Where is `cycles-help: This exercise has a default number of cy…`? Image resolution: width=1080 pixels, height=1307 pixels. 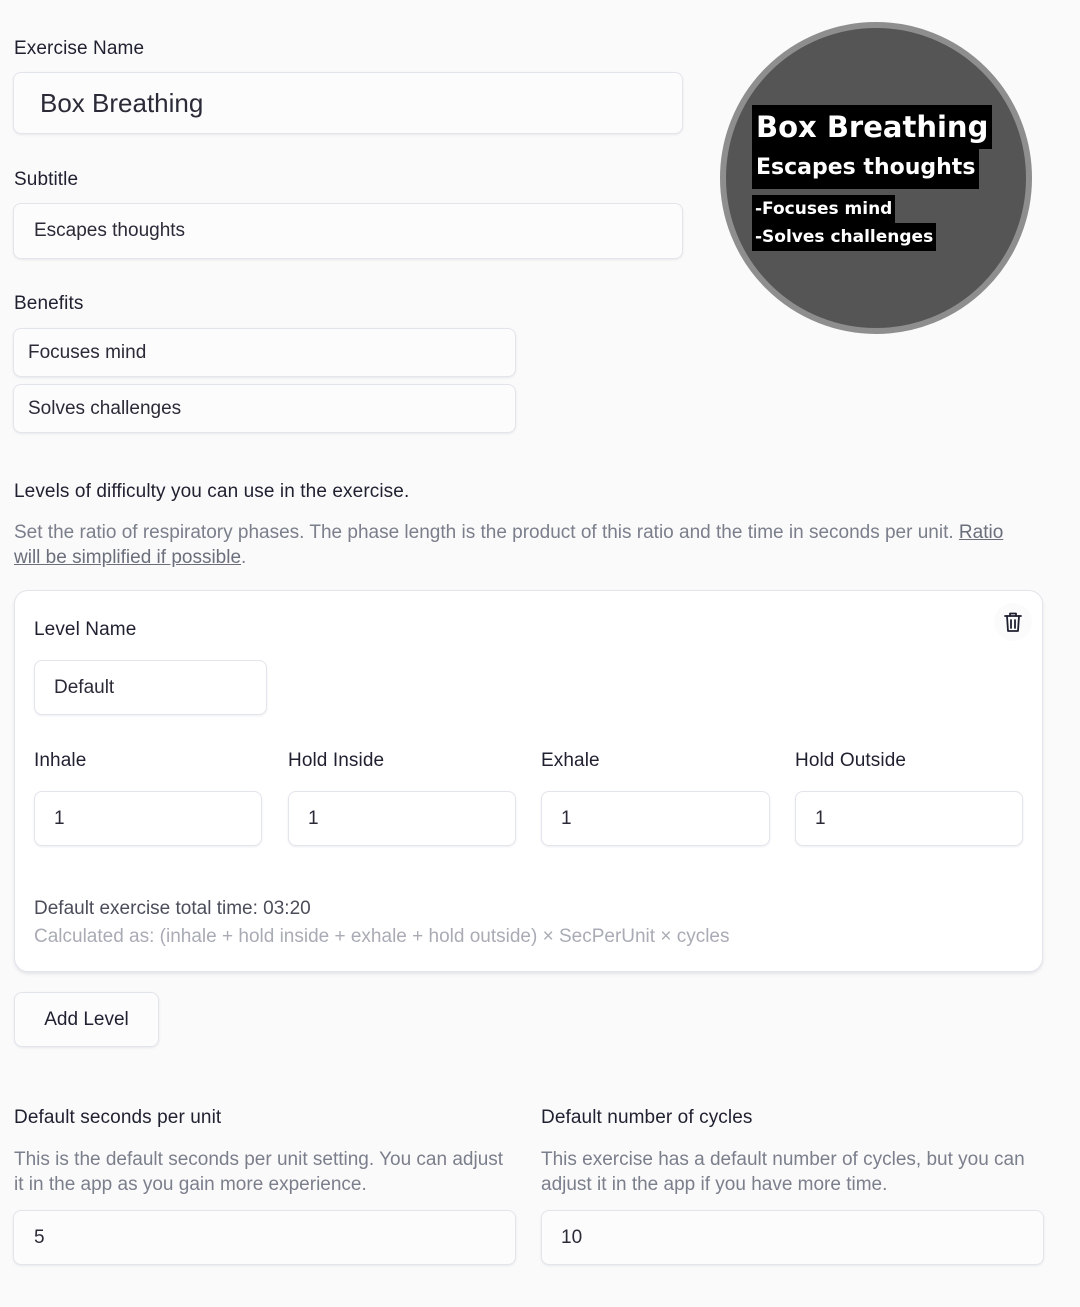 cycles-help: This exercise has a default number of cy… is located at coordinates (783, 1172).